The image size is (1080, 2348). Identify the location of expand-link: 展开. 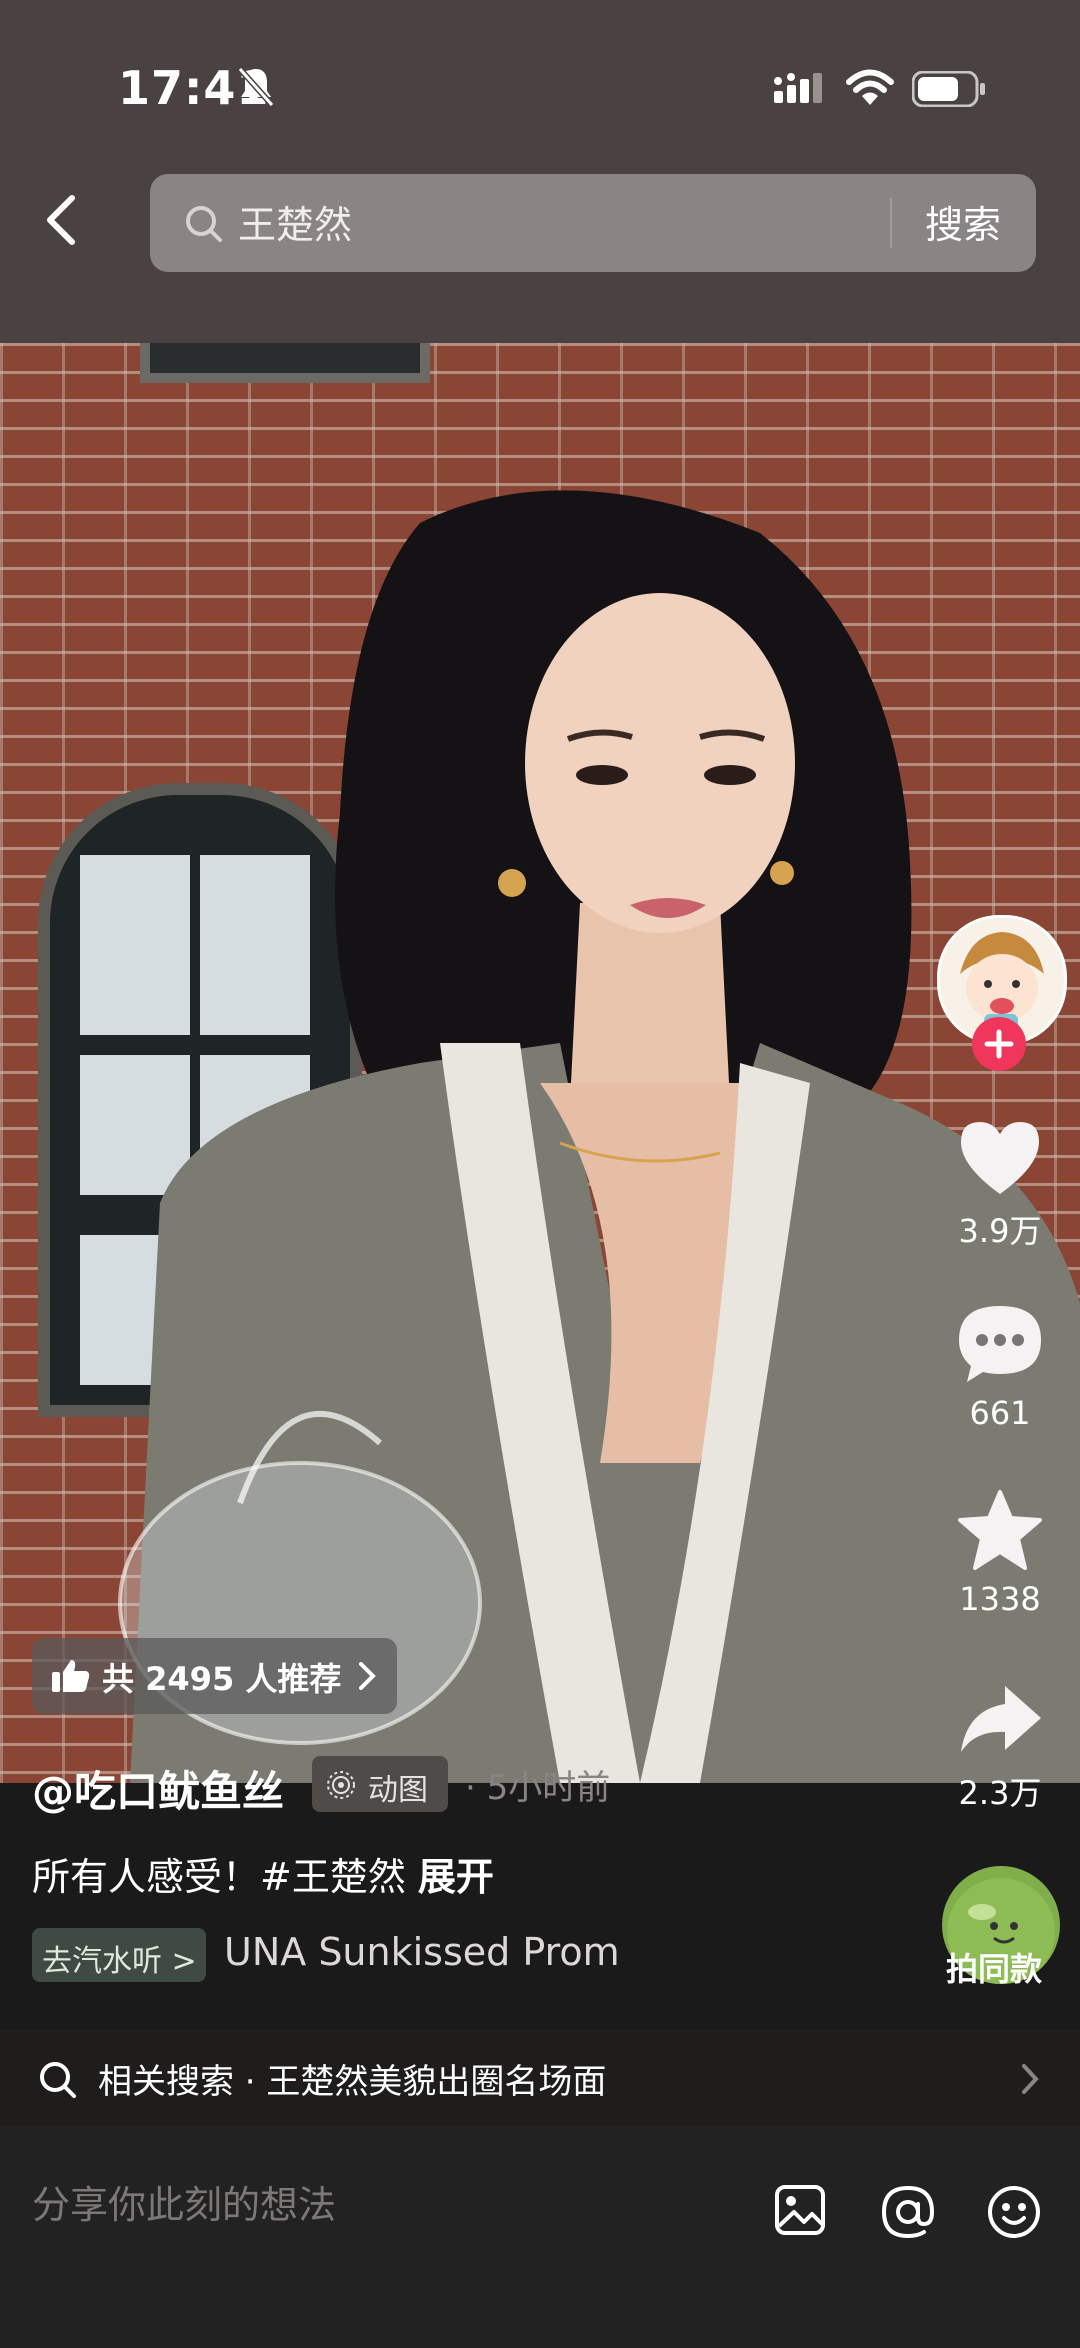
(456, 1877).